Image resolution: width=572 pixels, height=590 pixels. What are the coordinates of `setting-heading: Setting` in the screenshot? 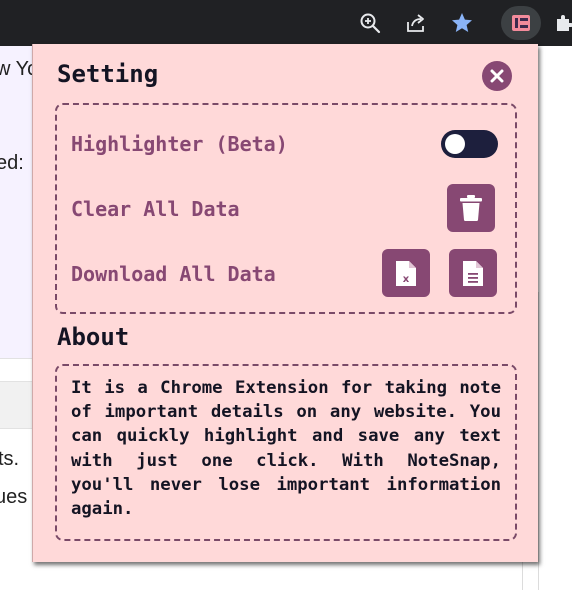 It's located at (108, 74).